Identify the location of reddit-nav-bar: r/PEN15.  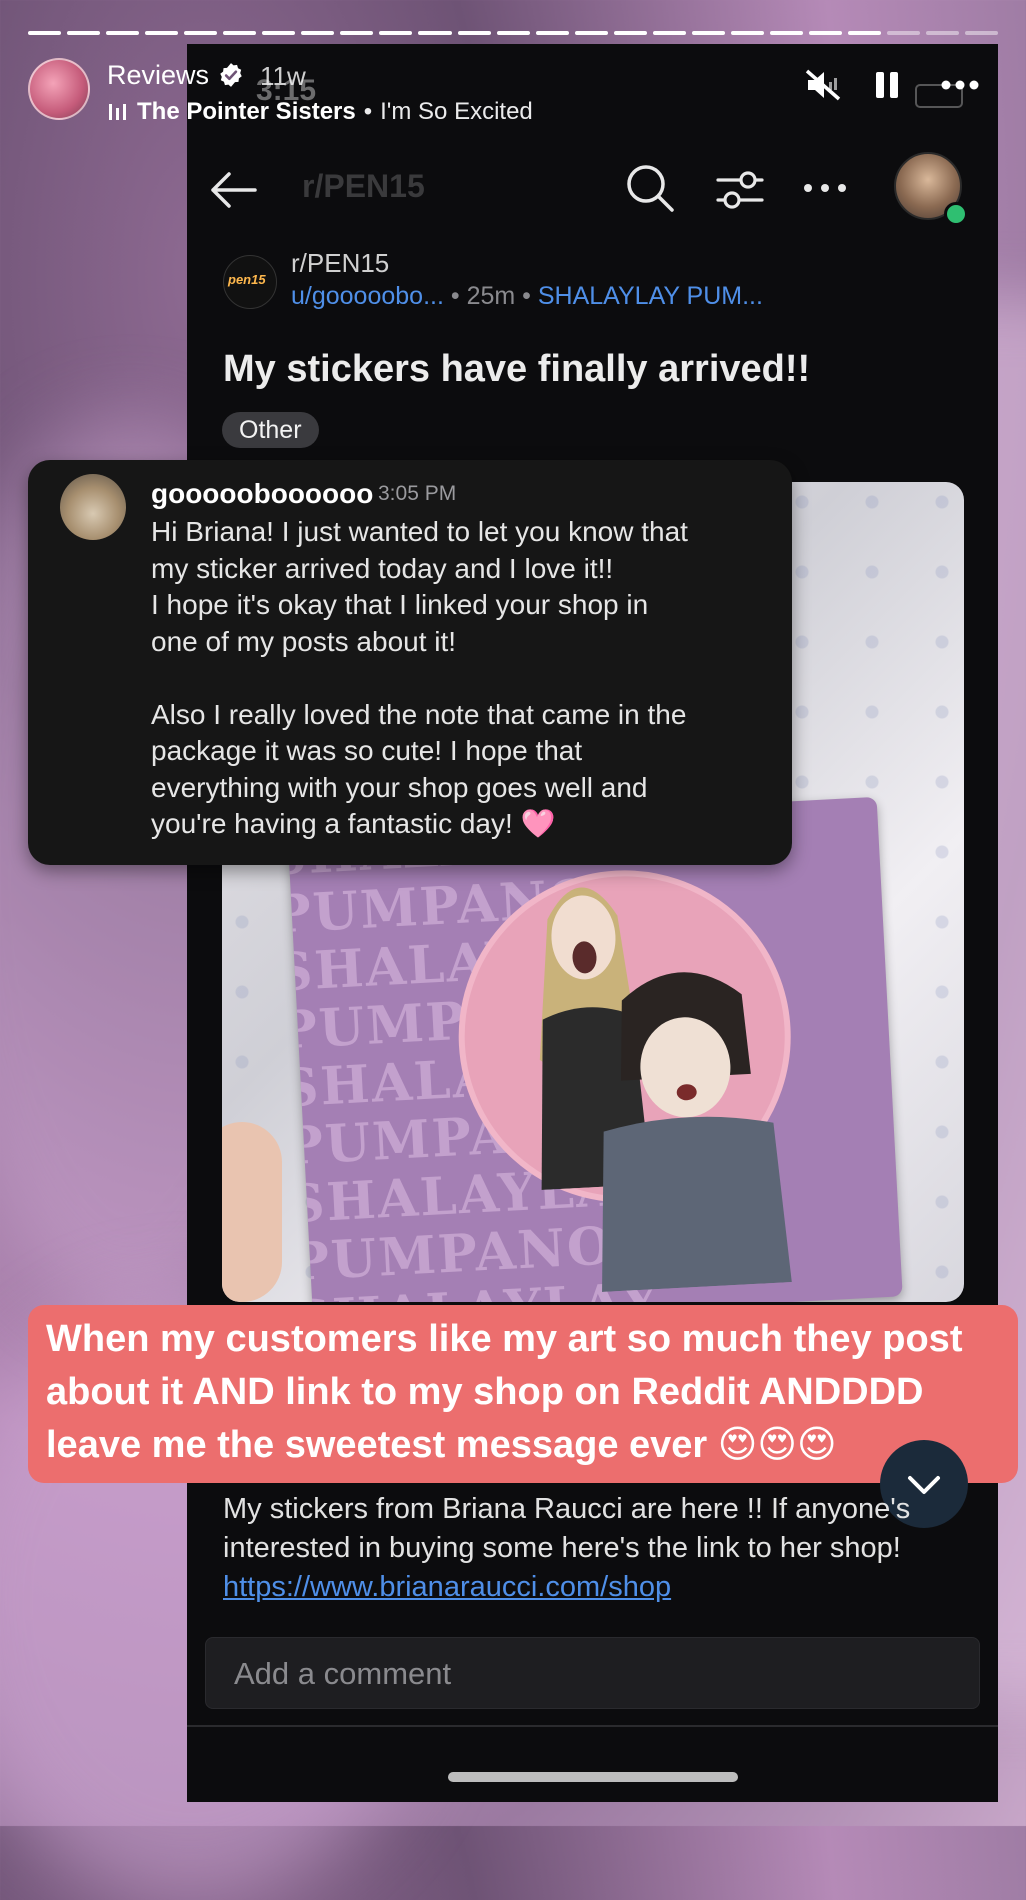
(592, 190).